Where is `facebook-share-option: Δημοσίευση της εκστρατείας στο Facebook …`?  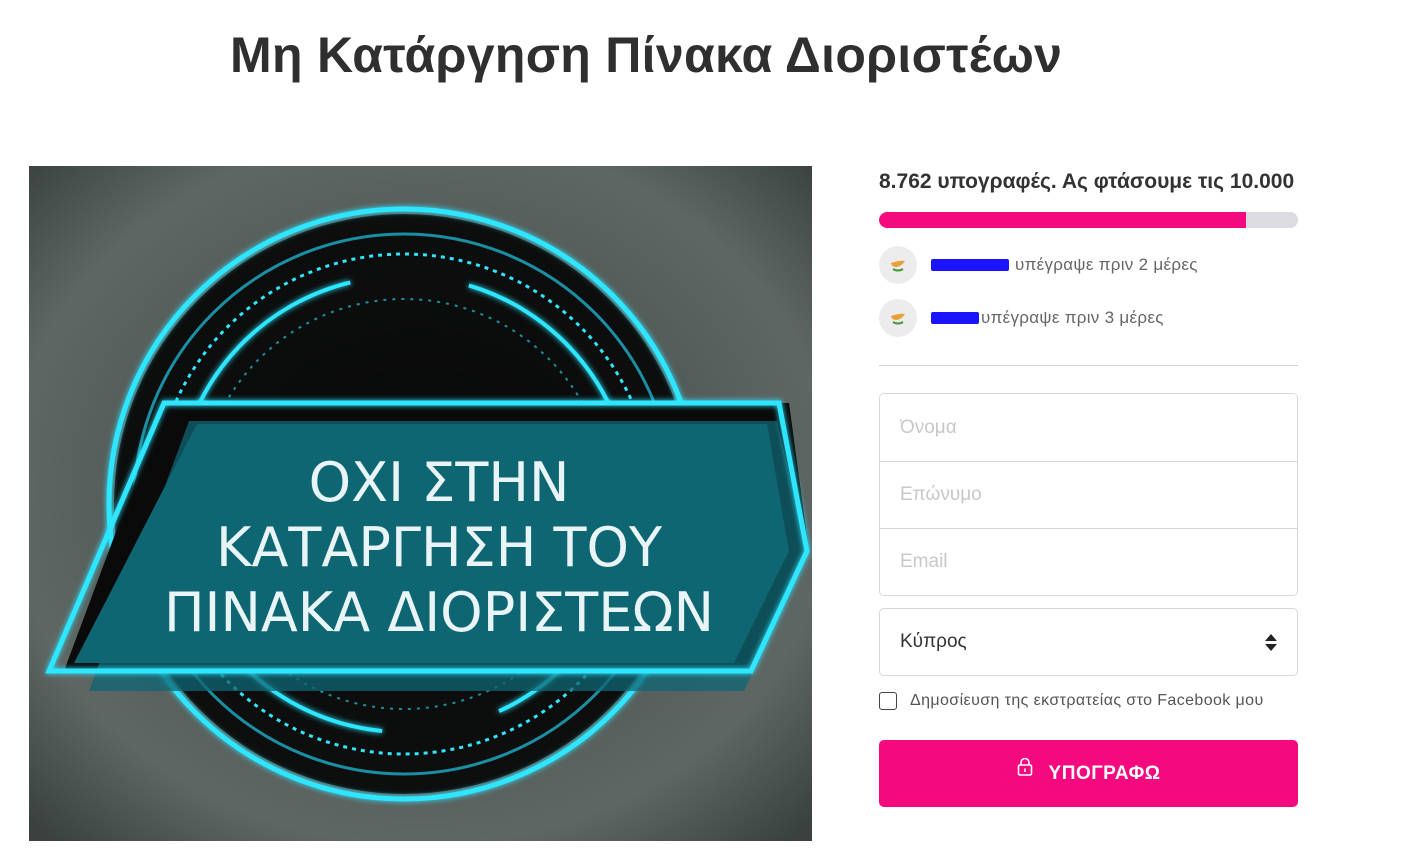 facebook-share-option: Δημοσίευση της εκστρατείας στο Facebook … is located at coordinates (1088, 701).